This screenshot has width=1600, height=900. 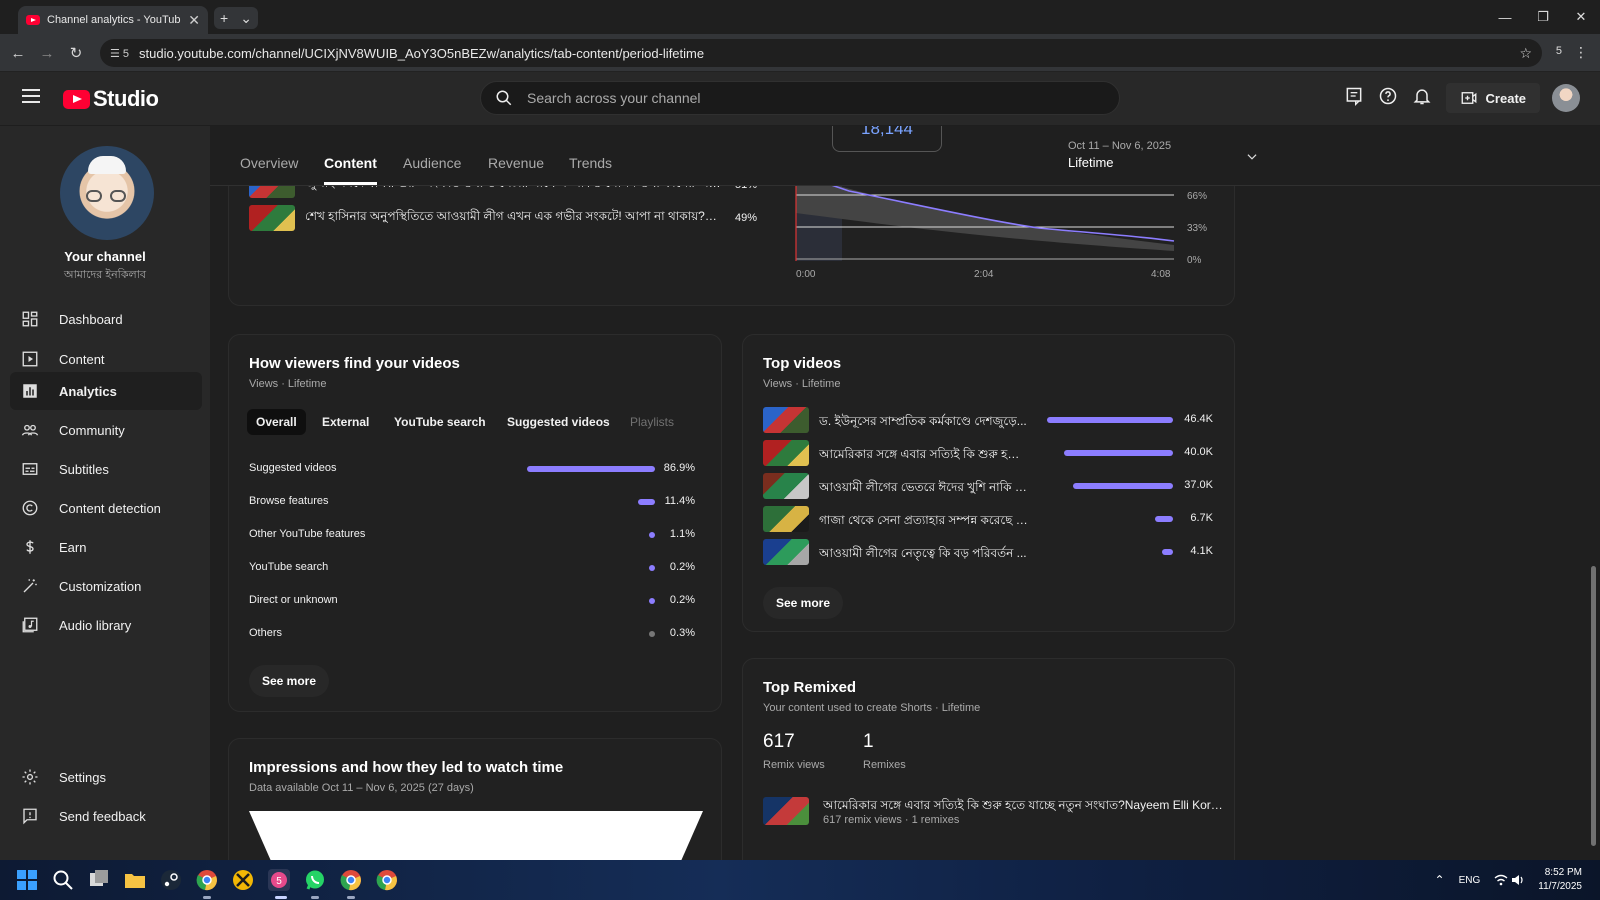 I want to click on logo-text: Studio, so click(x=126, y=98).